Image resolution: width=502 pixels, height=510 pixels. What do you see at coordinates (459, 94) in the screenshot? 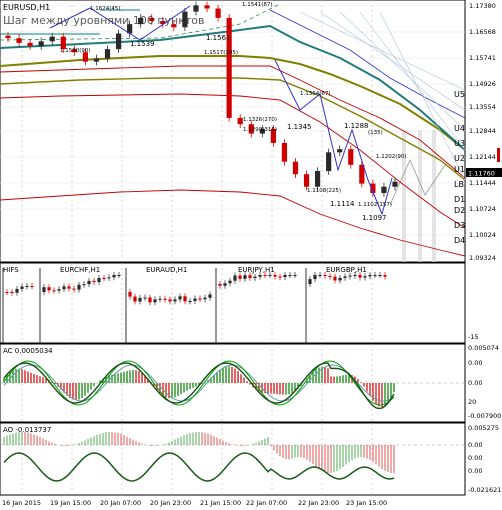
I see `level-u5: U5` at bounding box center [459, 94].